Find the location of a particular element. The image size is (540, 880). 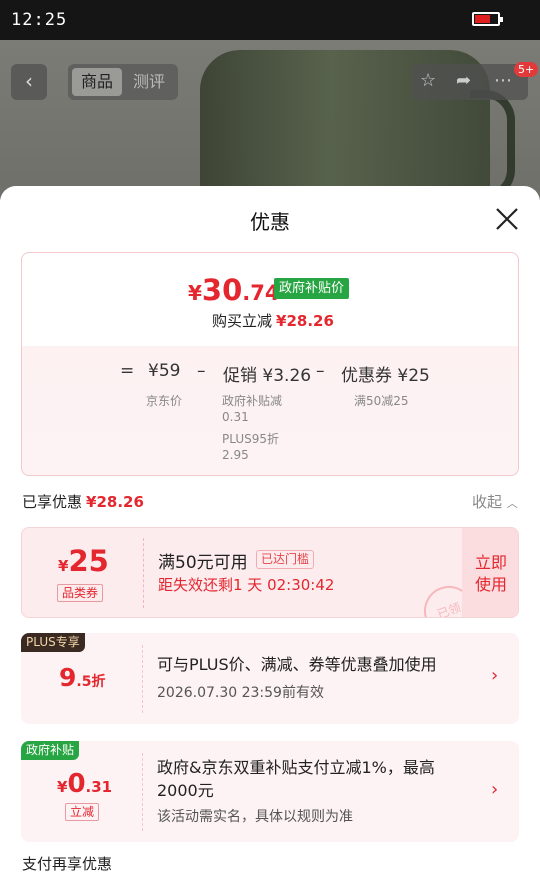

chevron-up-icon: ︿ is located at coordinates (512, 503).